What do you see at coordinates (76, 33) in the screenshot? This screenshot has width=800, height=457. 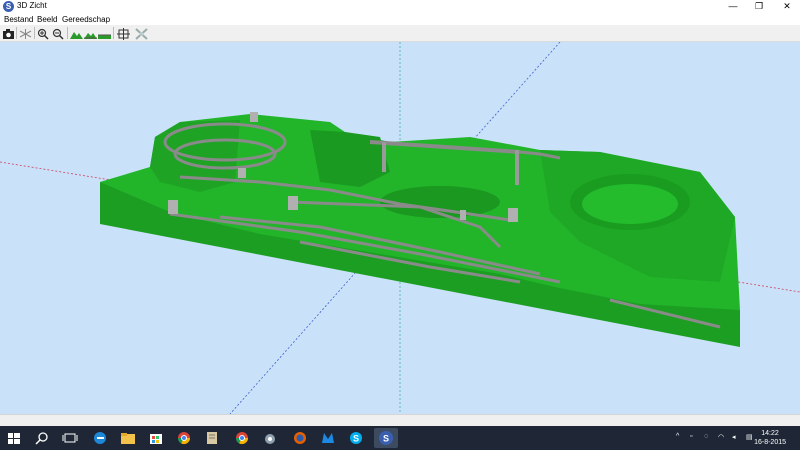 I see `terrain-icon` at bounding box center [76, 33].